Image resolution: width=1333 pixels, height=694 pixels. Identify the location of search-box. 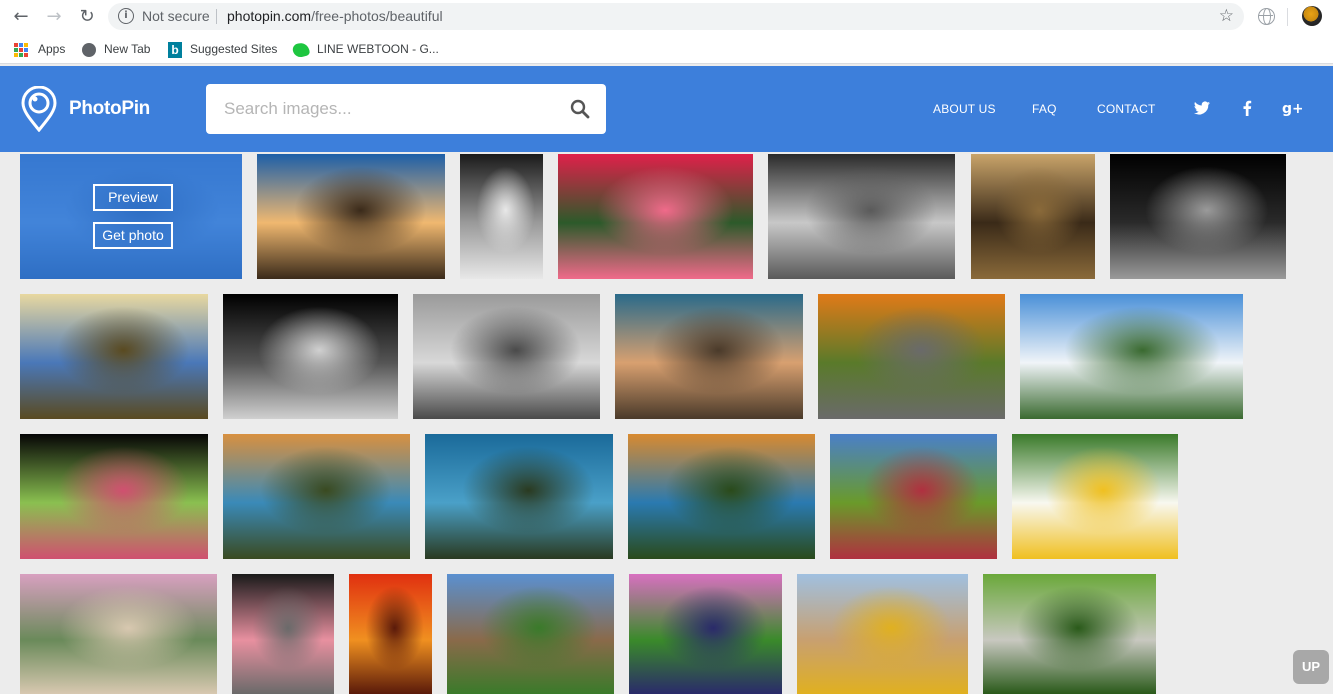
(406, 109).